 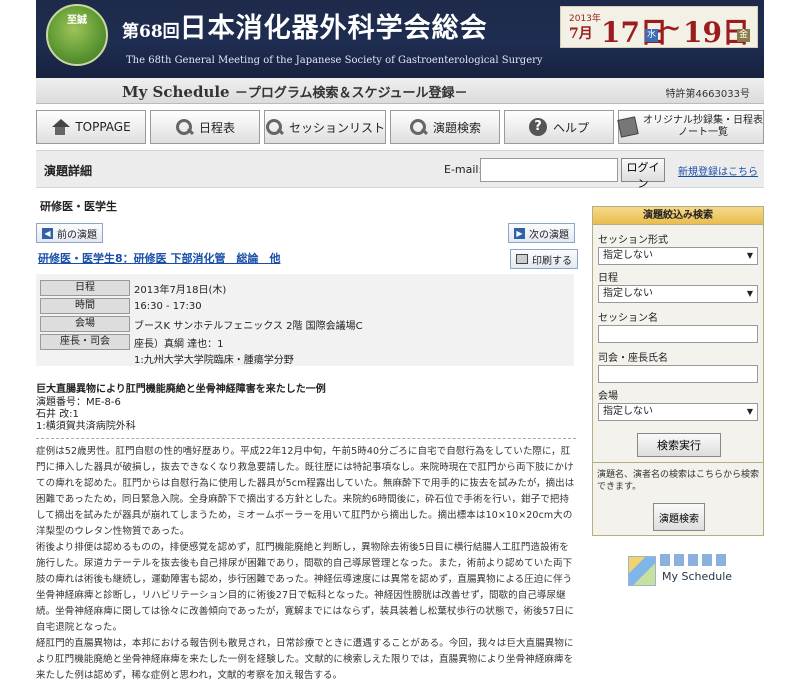 What do you see at coordinates (68, 171) in the screenshot?
I see `page-title: 演題詳細` at bounding box center [68, 171].